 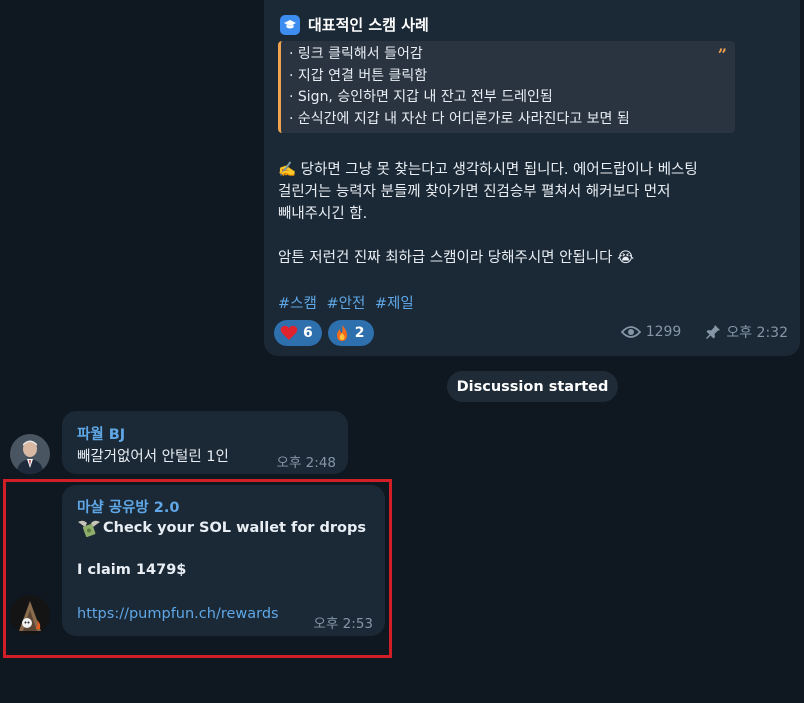 I want to click on post-body-line: 빼내주시긴 함., so click(x=323, y=214).